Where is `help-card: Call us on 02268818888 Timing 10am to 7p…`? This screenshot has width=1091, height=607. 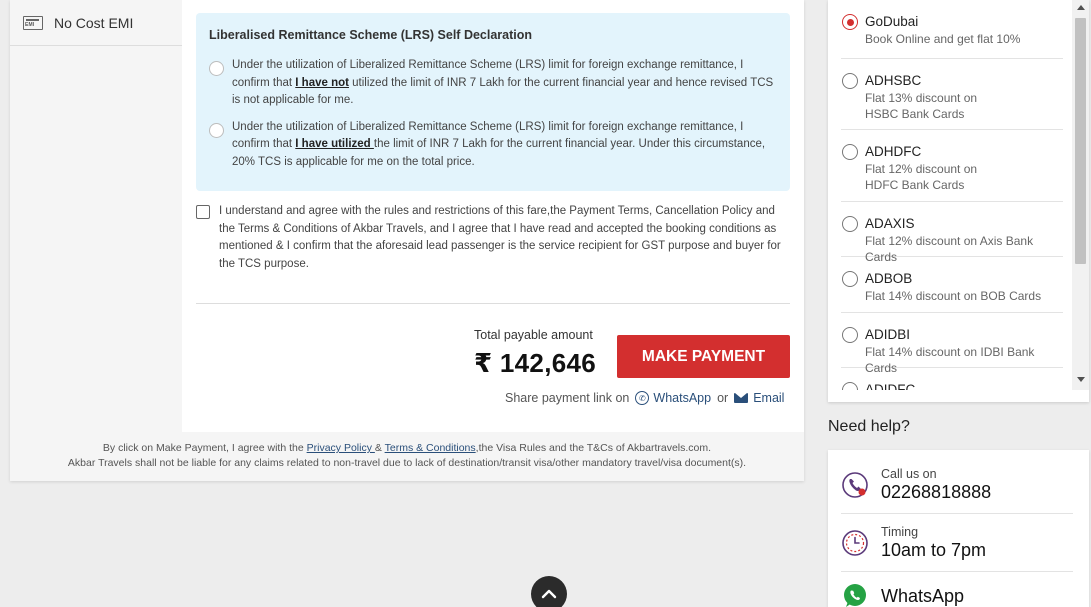
help-card: Call us on 02268818888 Timing 10am to 7p… is located at coordinates (958, 528).